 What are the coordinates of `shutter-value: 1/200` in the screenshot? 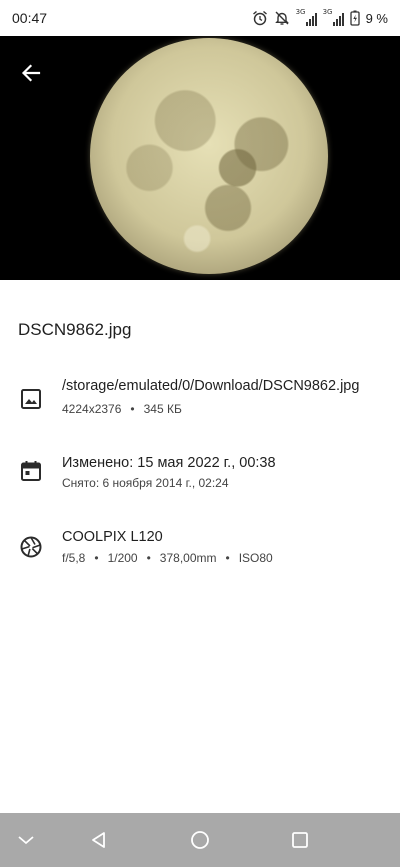 It's located at (122, 558).